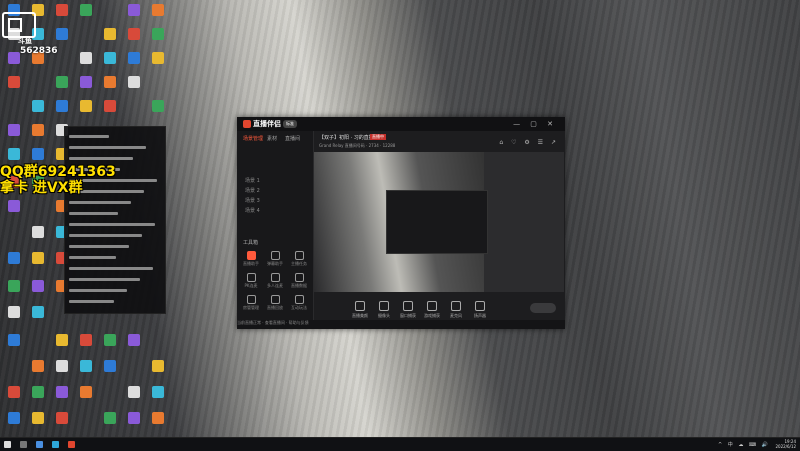 The image size is (800, 451). Describe the element at coordinates (251, 259) in the screenshot. I see `tool-live-assistant: 直播助手` at that location.